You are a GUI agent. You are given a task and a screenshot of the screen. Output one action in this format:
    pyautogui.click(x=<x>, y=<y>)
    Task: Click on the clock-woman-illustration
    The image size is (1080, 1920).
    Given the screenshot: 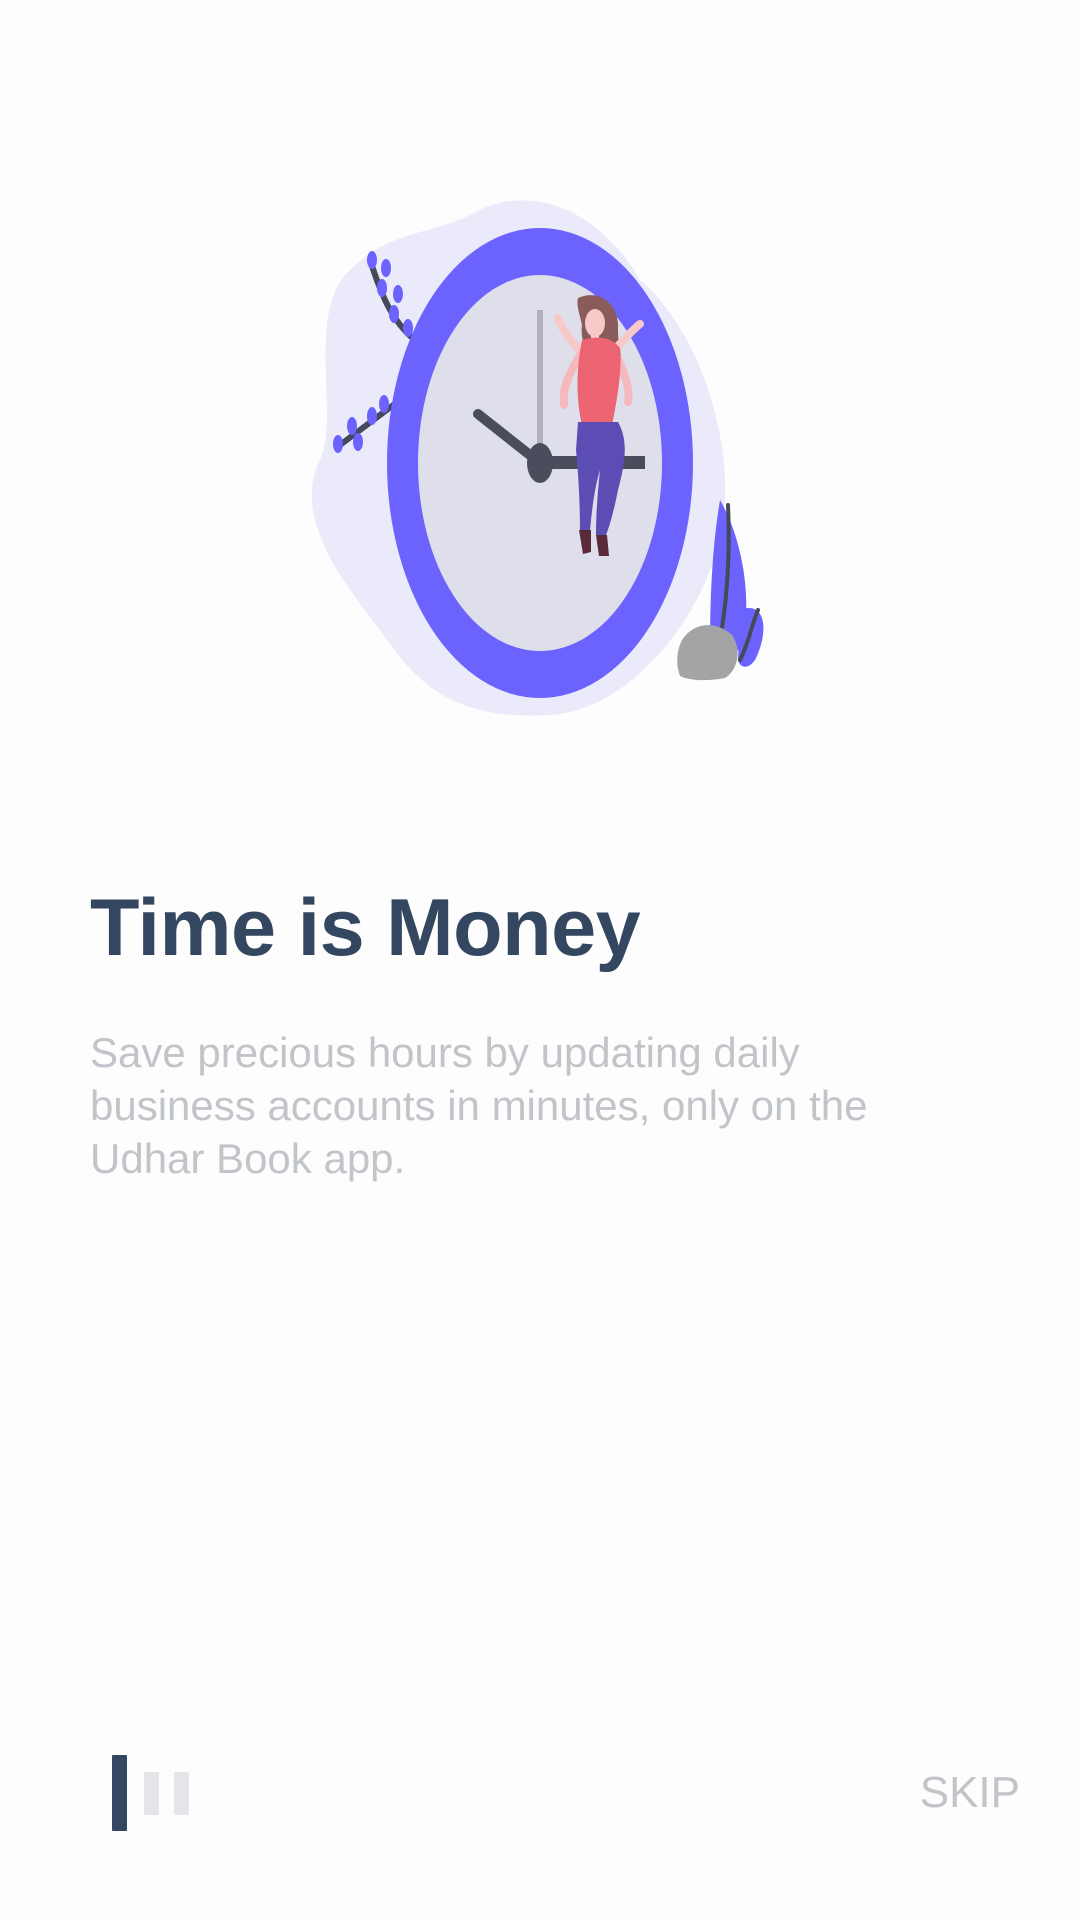 What is the action you would take?
    pyautogui.click(x=540, y=460)
    